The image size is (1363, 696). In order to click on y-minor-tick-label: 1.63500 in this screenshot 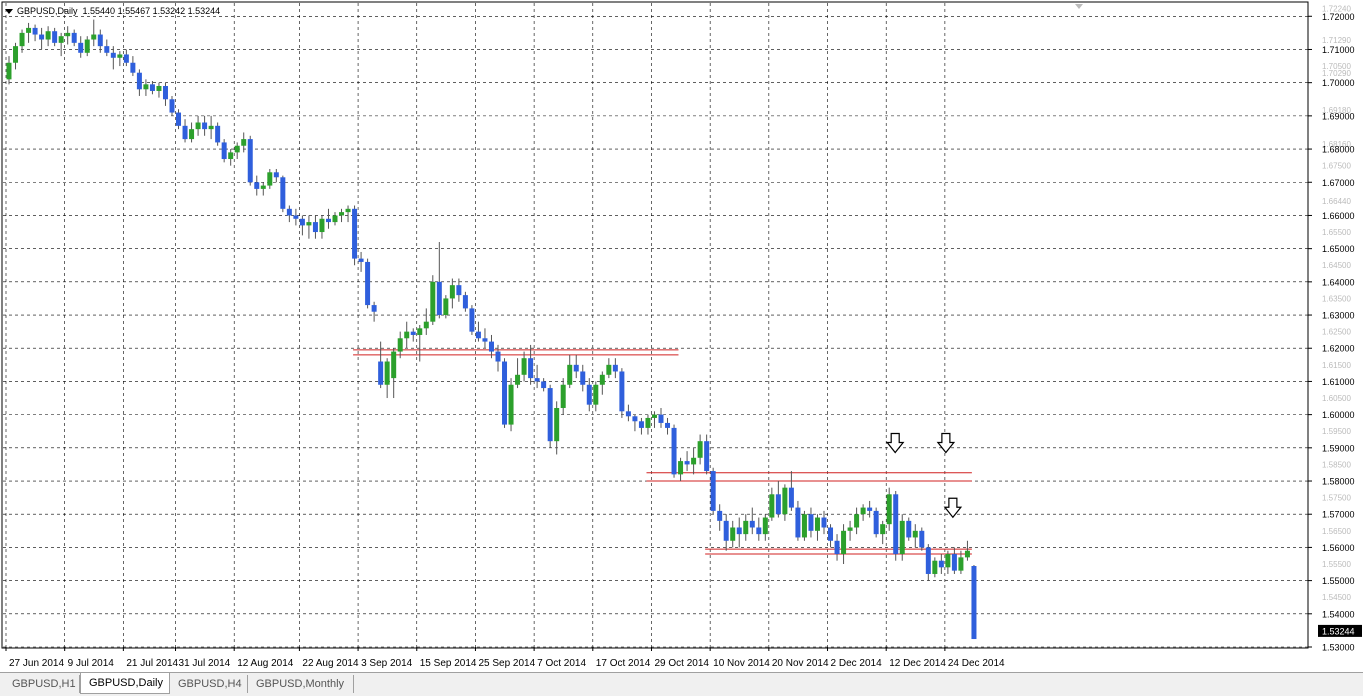, I will do `click(1336, 298)`.